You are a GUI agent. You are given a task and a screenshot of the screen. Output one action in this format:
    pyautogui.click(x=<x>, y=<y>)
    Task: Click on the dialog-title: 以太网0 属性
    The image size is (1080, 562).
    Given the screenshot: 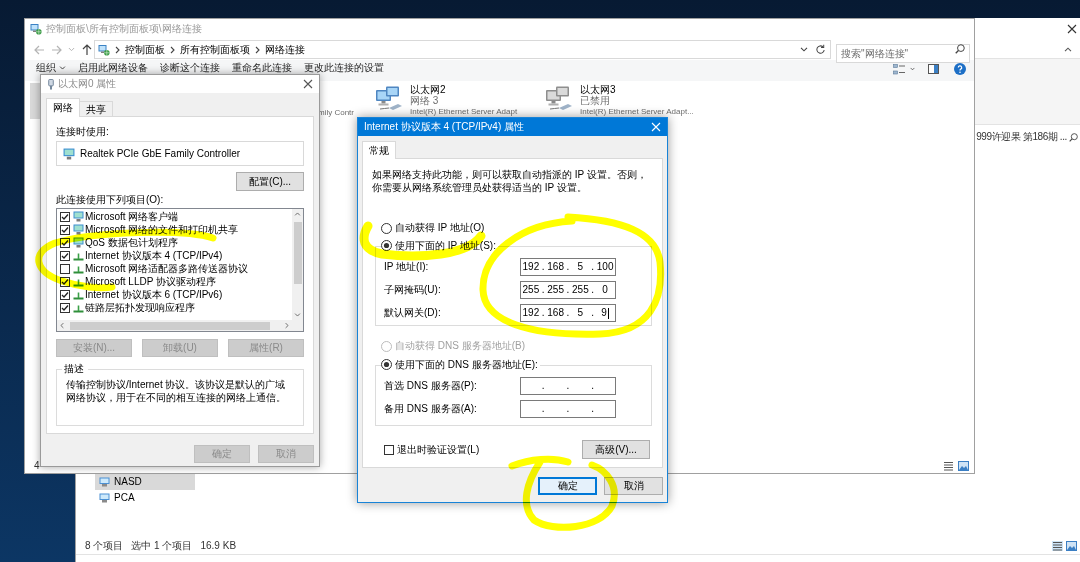 What is the action you would take?
    pyautogui.click(x=87, y=84)
    